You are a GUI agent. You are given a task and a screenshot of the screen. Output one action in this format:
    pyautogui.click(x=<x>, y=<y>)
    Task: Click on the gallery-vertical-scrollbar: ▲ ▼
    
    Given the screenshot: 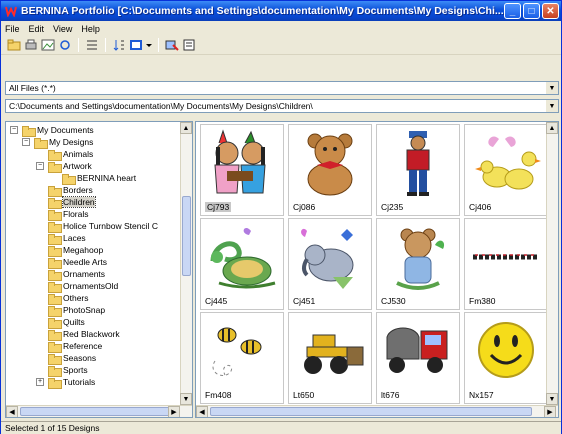 What is the action you would take?
    pyautogui.click(x=552, y=263)
    